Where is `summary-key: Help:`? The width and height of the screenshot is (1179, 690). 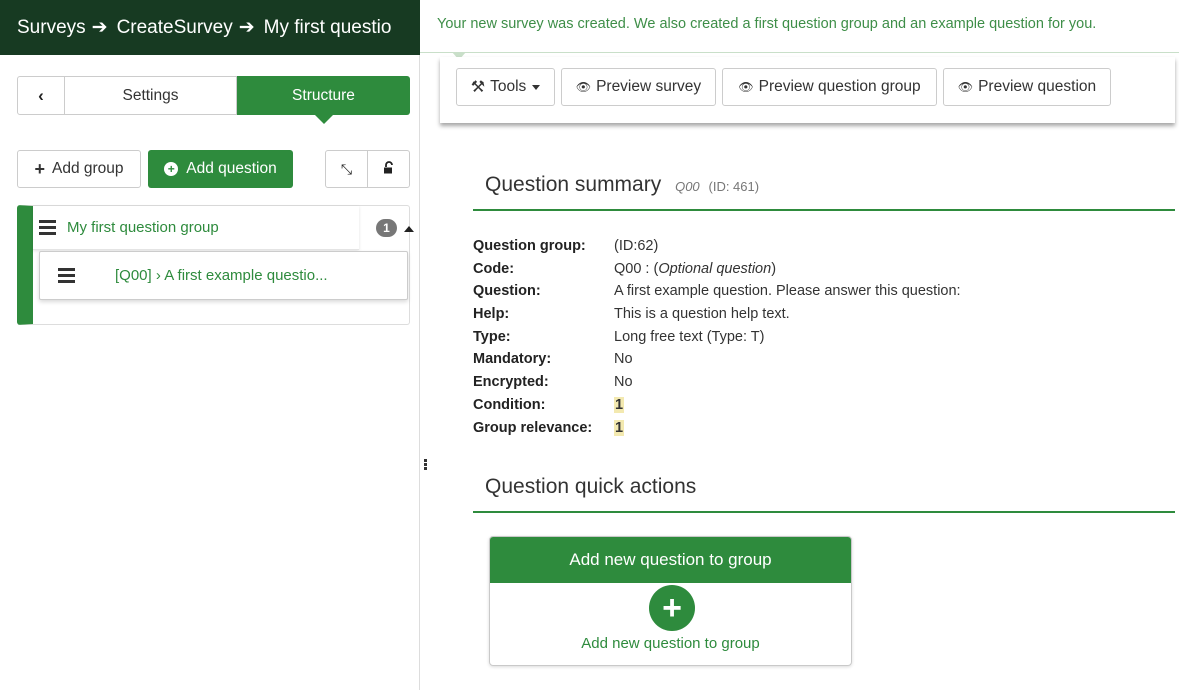 summary-key: Help: is located at coordinates (491, 314).